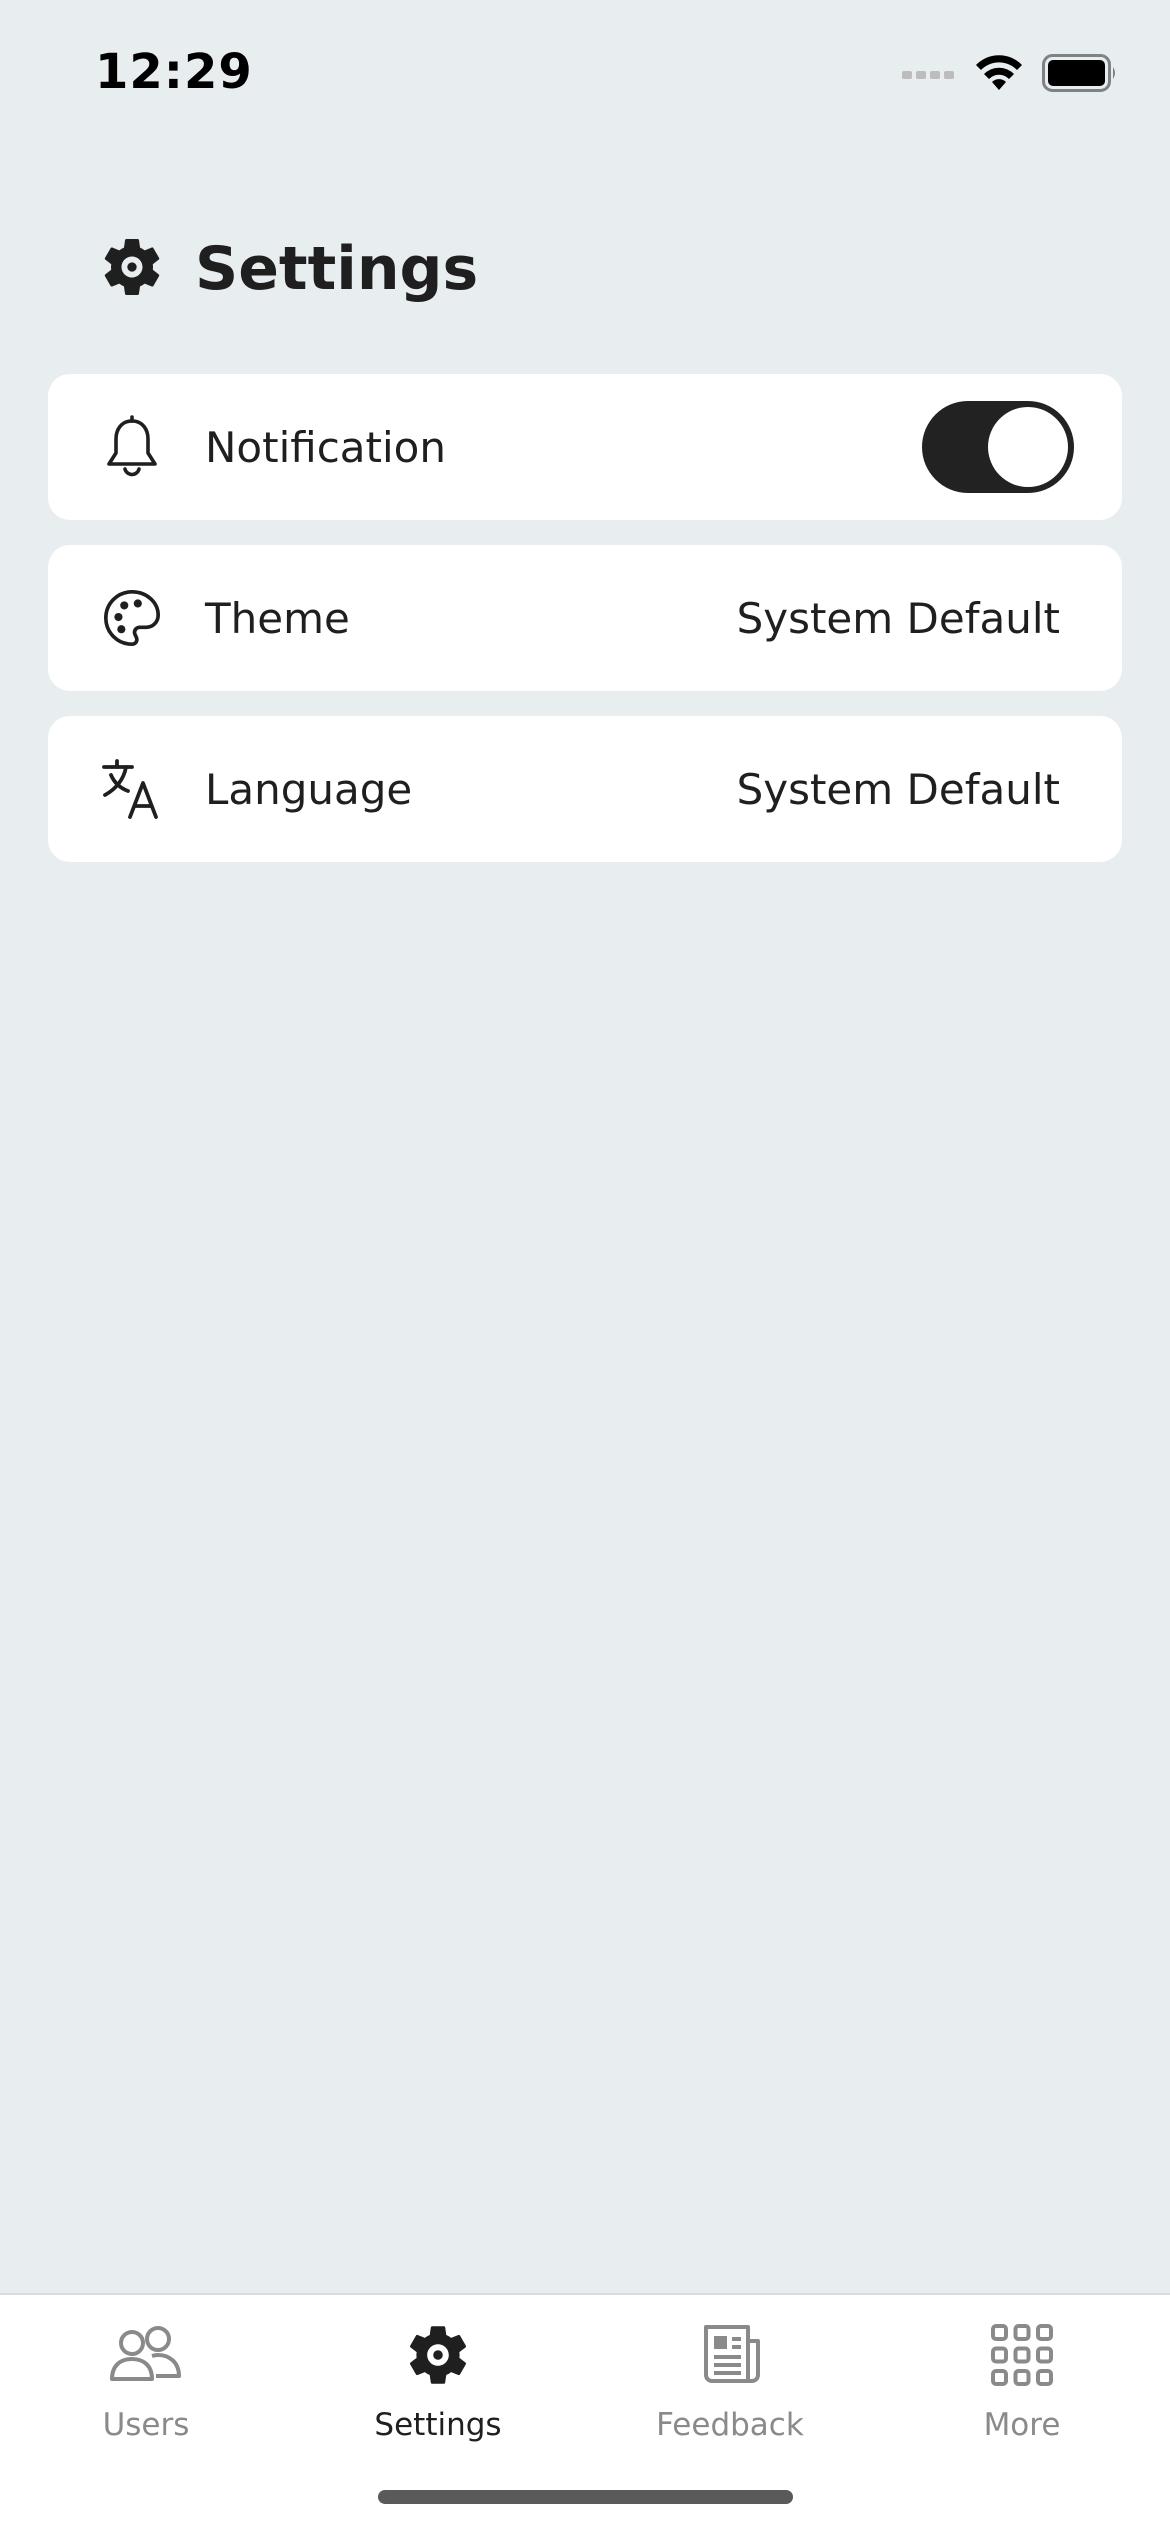 The height and width of the screenshot is (2532, 1170). I want to click on notification-label: Notification, so click(325, 447).